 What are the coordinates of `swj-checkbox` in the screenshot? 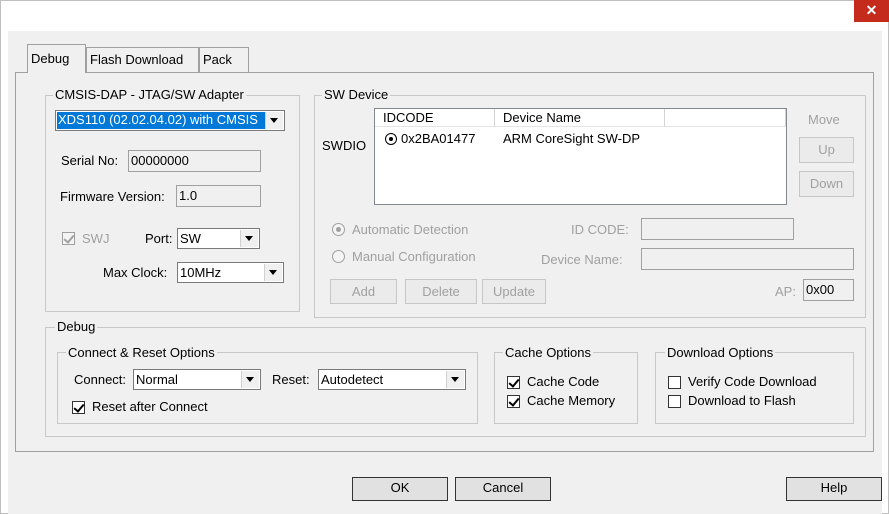 It's located at (68, 238).